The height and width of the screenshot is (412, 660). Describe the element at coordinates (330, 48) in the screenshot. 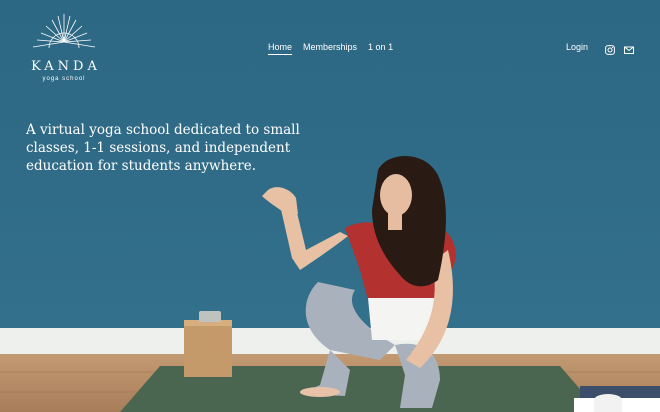

I see `nav-memberships: Memberships` at that location.